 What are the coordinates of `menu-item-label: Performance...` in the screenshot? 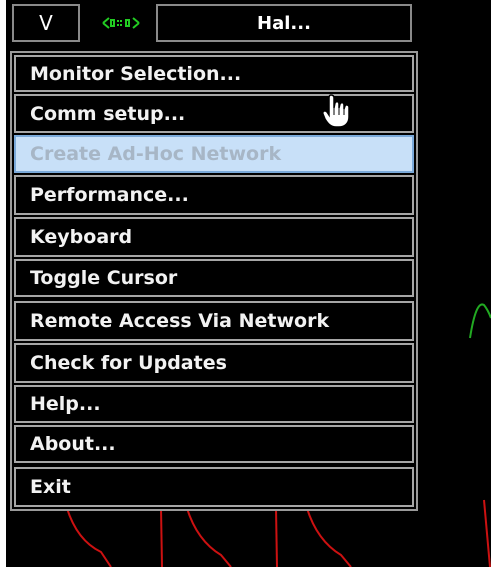 It's located at (109, 195).